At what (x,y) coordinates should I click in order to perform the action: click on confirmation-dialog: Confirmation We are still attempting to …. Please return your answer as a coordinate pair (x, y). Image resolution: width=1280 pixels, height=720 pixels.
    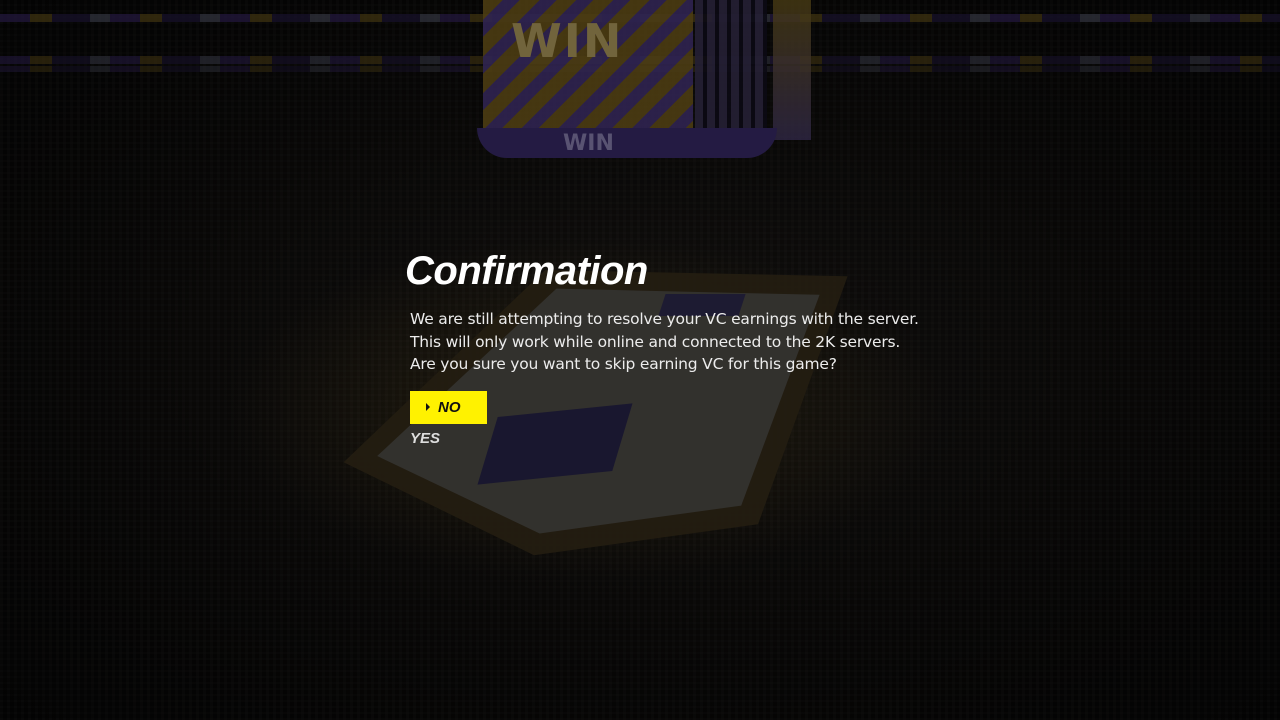
    Looking at the image, I should click on (665, 350).